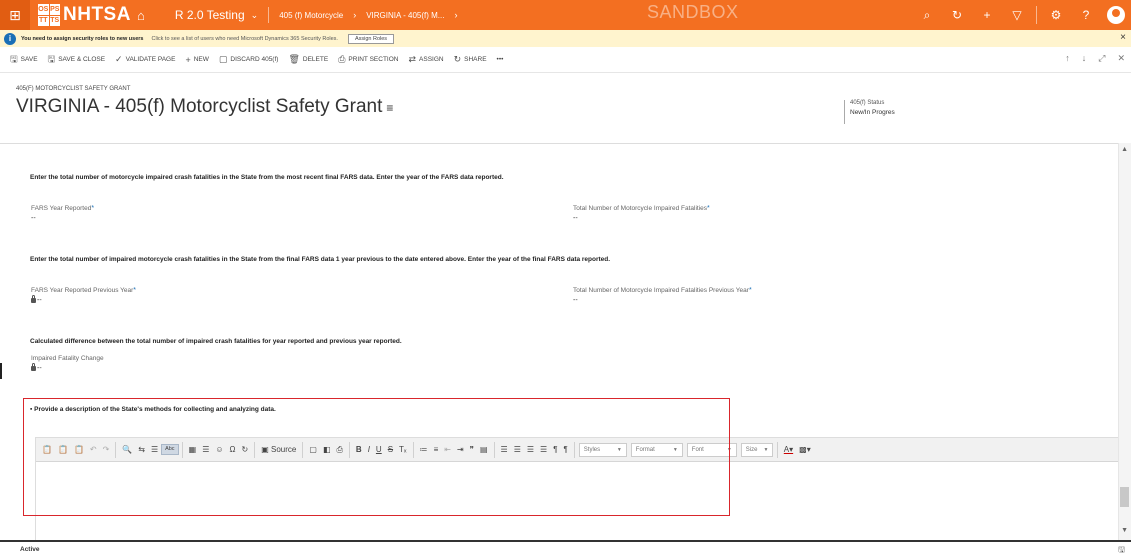 The height and width of the screenshot is (556, 1131). I want to click on more-commands-button: •••, so click(500, 59).